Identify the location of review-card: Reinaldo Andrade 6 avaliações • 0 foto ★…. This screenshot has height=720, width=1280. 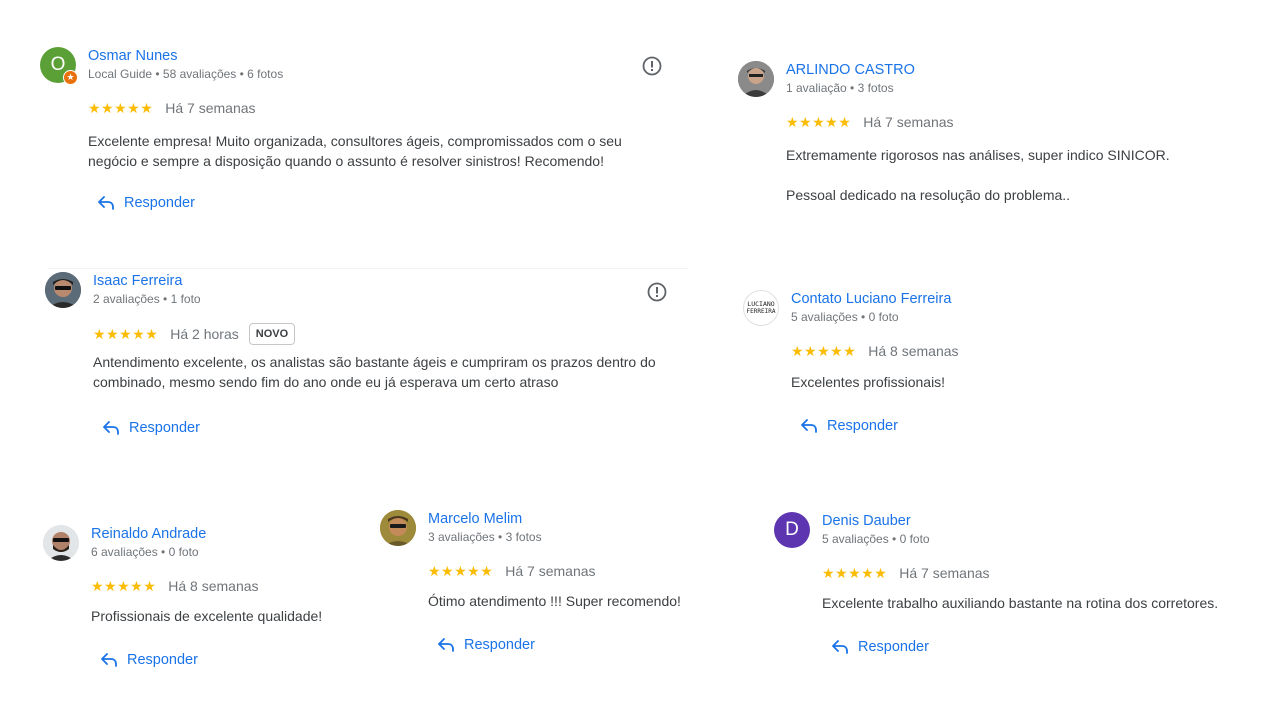
(203, 605).